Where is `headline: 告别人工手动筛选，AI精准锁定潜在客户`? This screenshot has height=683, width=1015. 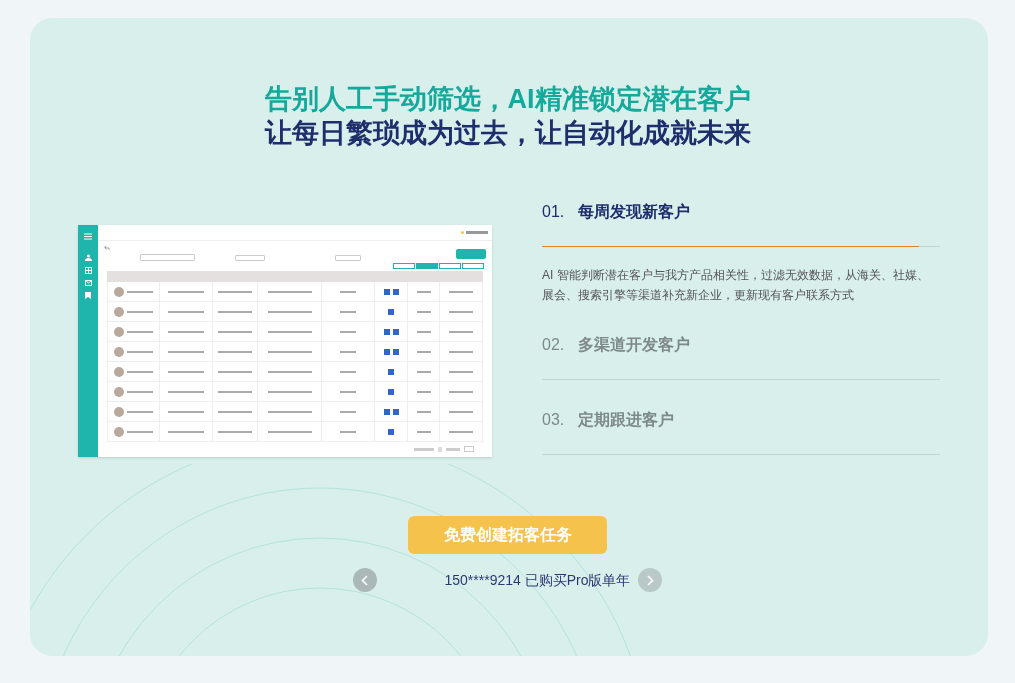
headline: 告别人工手动筛选，AI精准锁定潜在客户 is located at coordinates (507, 99).